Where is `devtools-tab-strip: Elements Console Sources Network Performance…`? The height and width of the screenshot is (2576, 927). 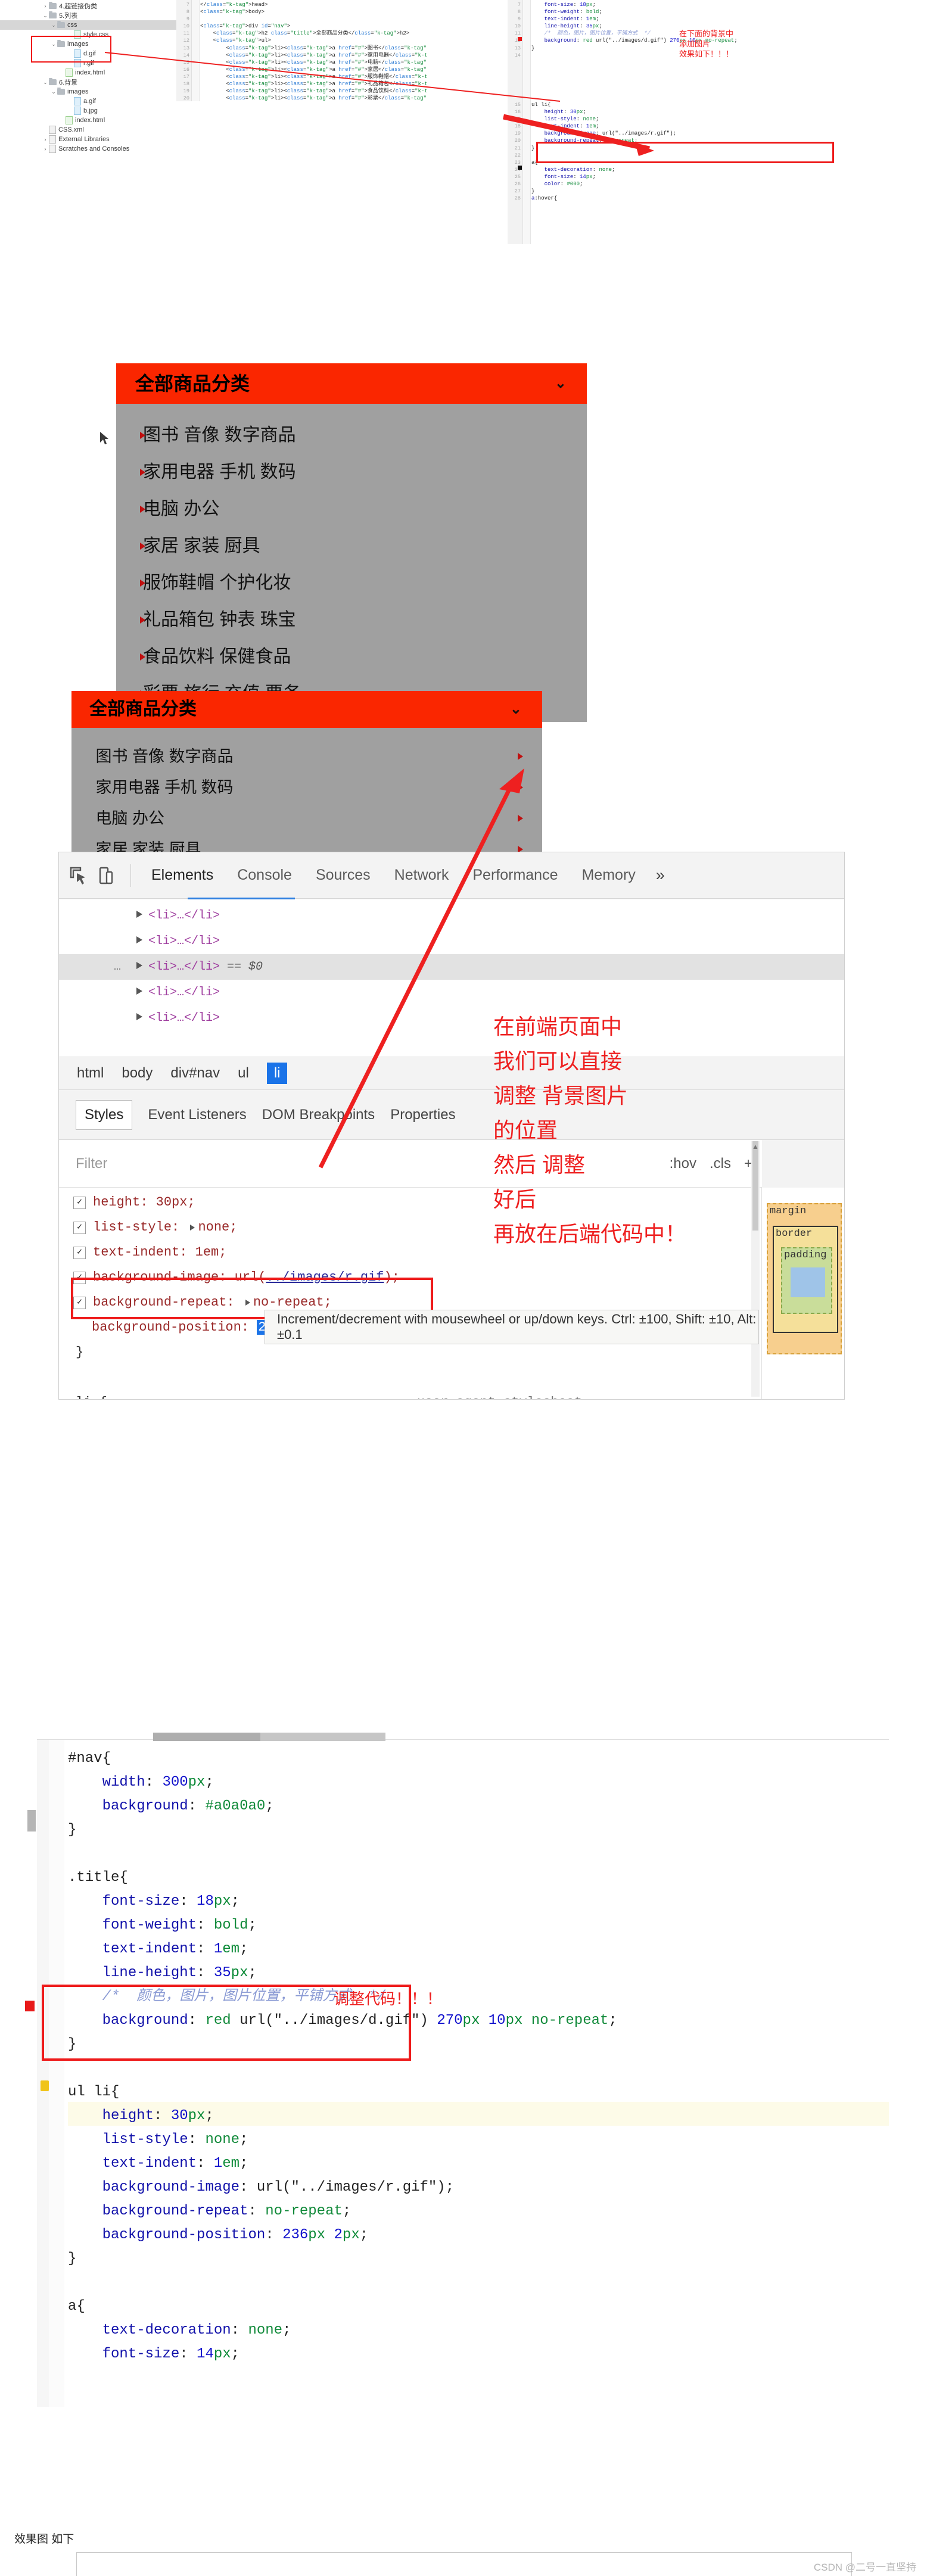 devtools-tab-strip: Elements Console Sources Network Performance… is located at coordinates (393, 875).